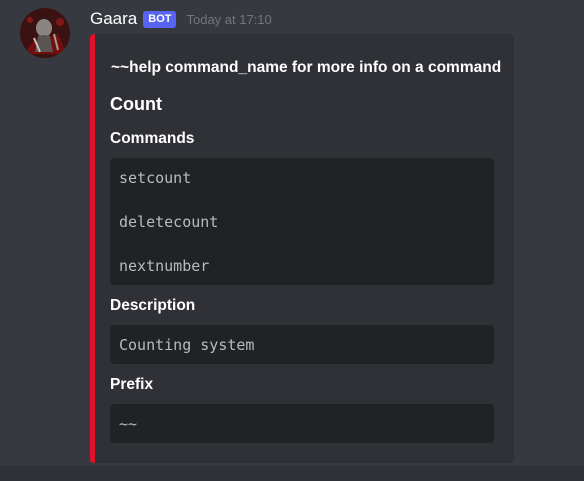 This screenshot has height=481, width=584. What do you see at coordinates (229, 19) in the screenshot?
I see `message-timestamp: Today at 17:10` at bounding box center [229, 19].